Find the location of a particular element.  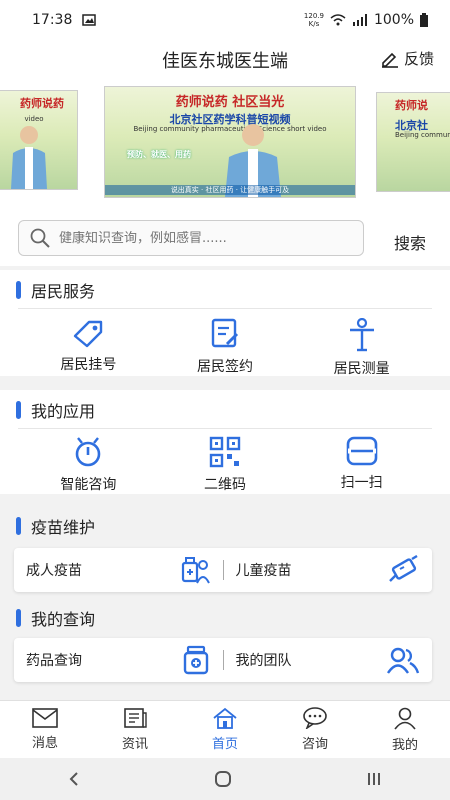

item-label: 居民挂号 is located at coordinates (88, 365).